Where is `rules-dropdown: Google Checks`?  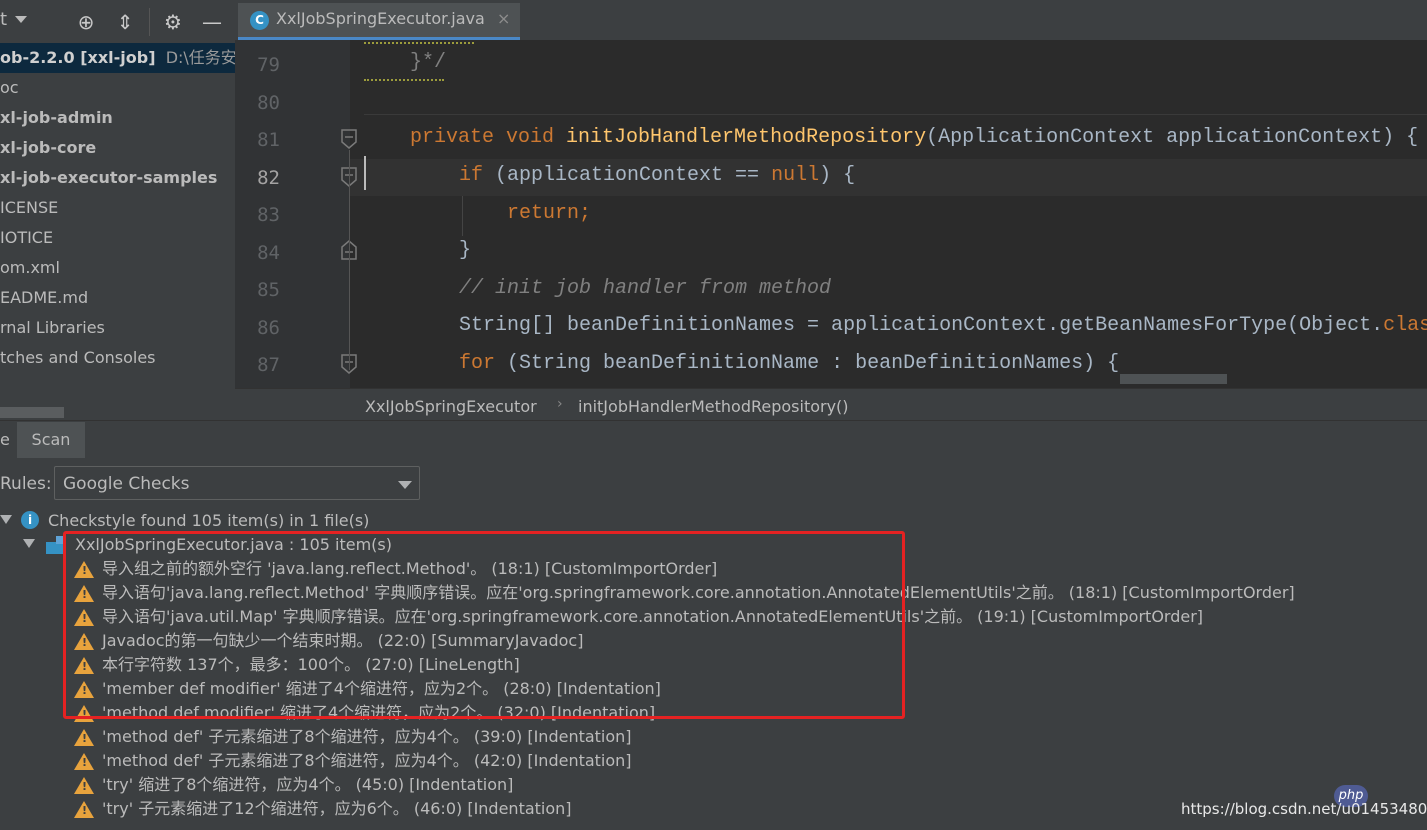
rules-dropdown: Google Checks is located at coordinates (237, 483).